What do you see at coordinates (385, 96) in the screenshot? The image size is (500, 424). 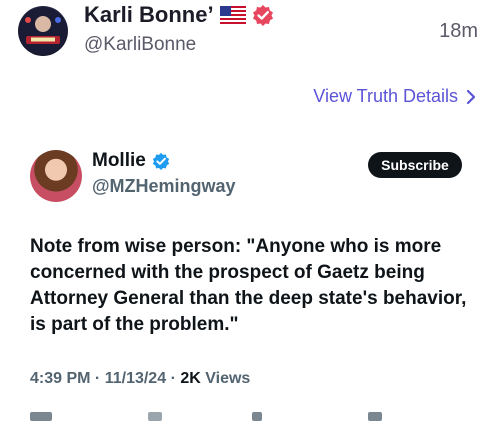 I see `view-truth-details-label: View Truth Details` at bounding box center [385, 96].